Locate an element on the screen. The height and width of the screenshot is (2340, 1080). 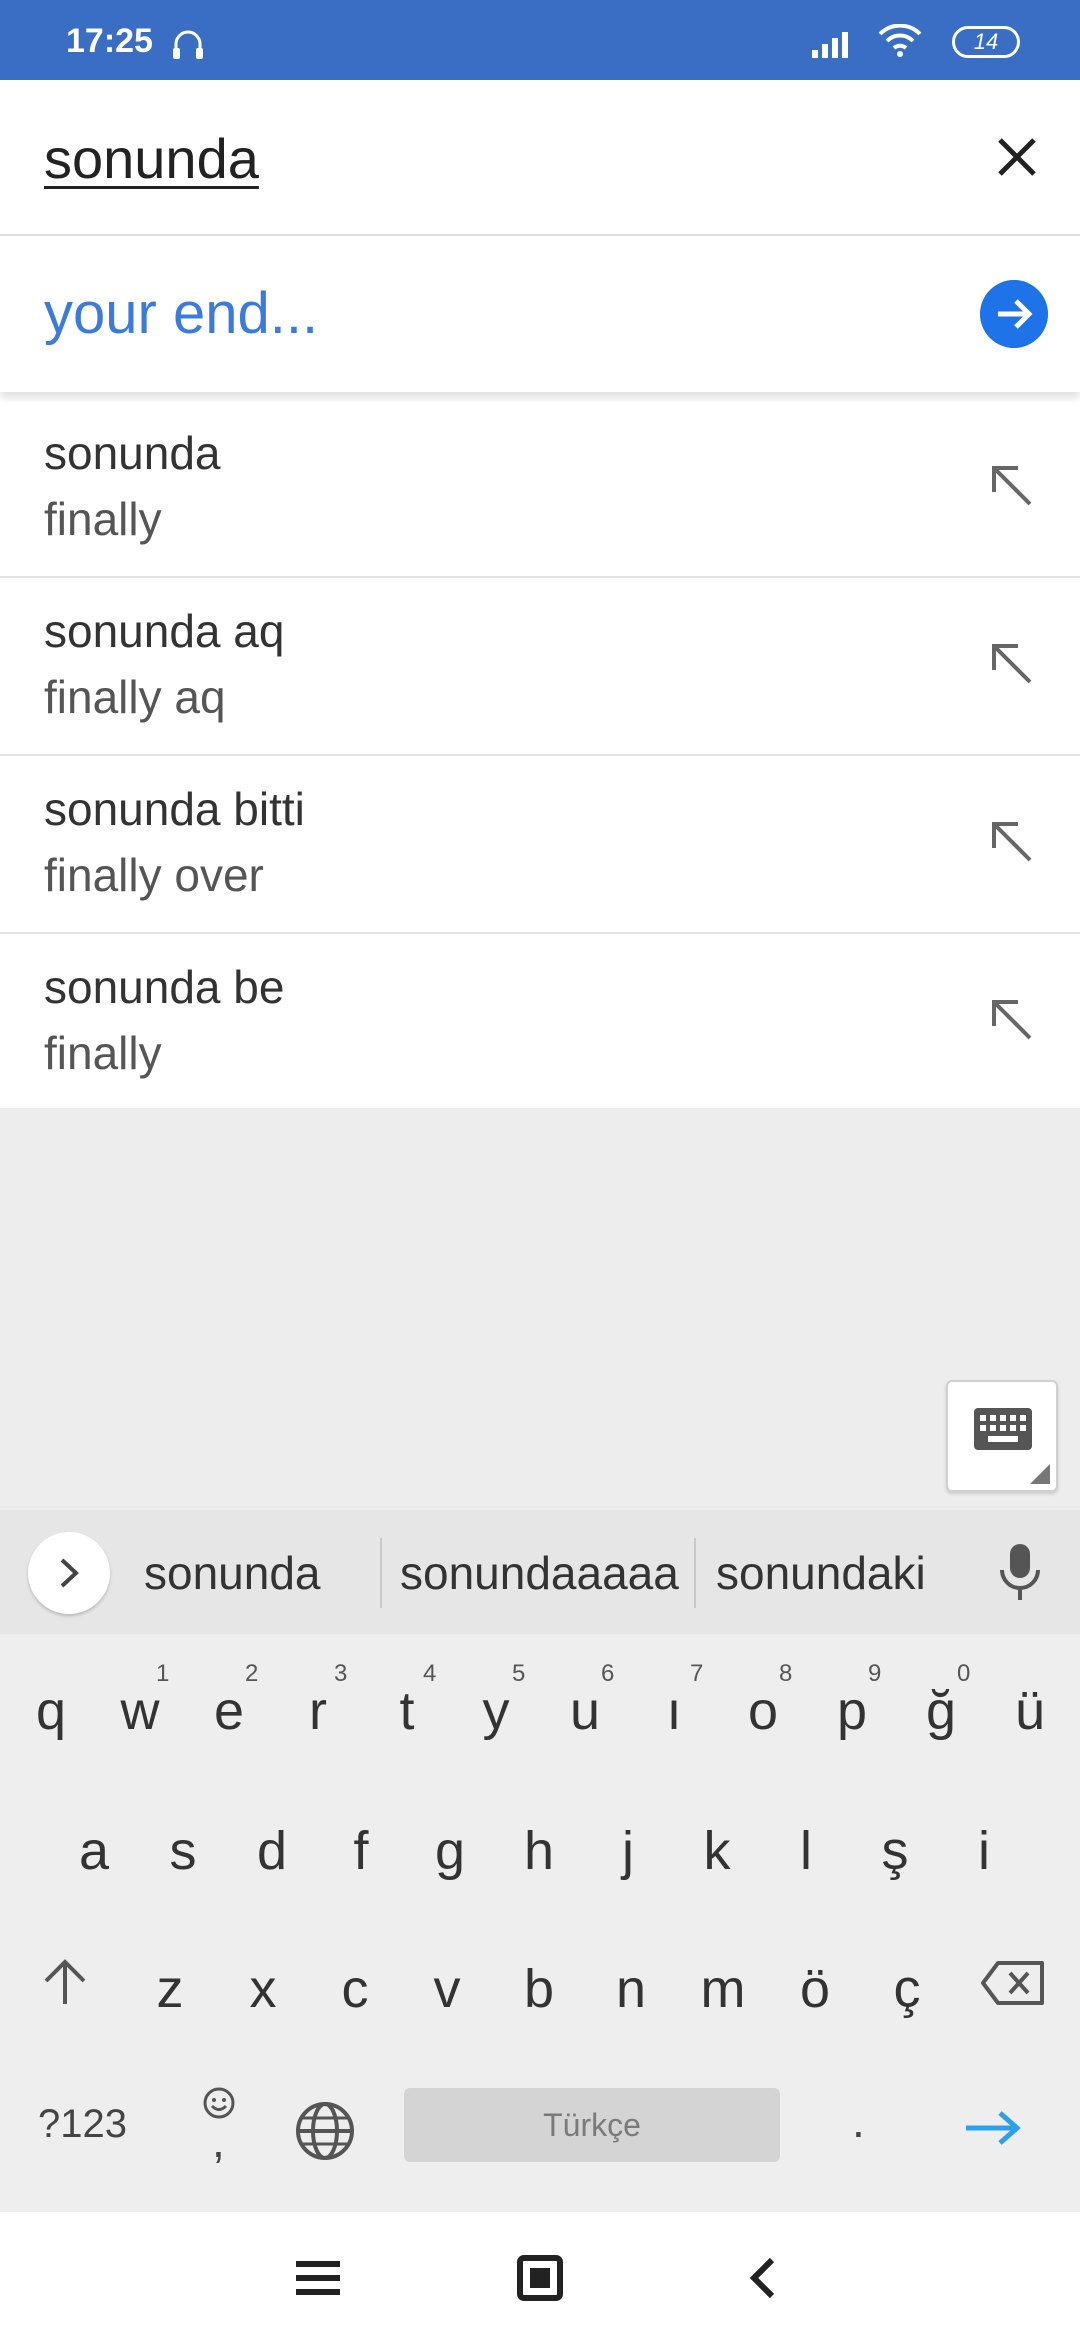
status-bar: 17:25 14 is located at coordinates (540, 40).